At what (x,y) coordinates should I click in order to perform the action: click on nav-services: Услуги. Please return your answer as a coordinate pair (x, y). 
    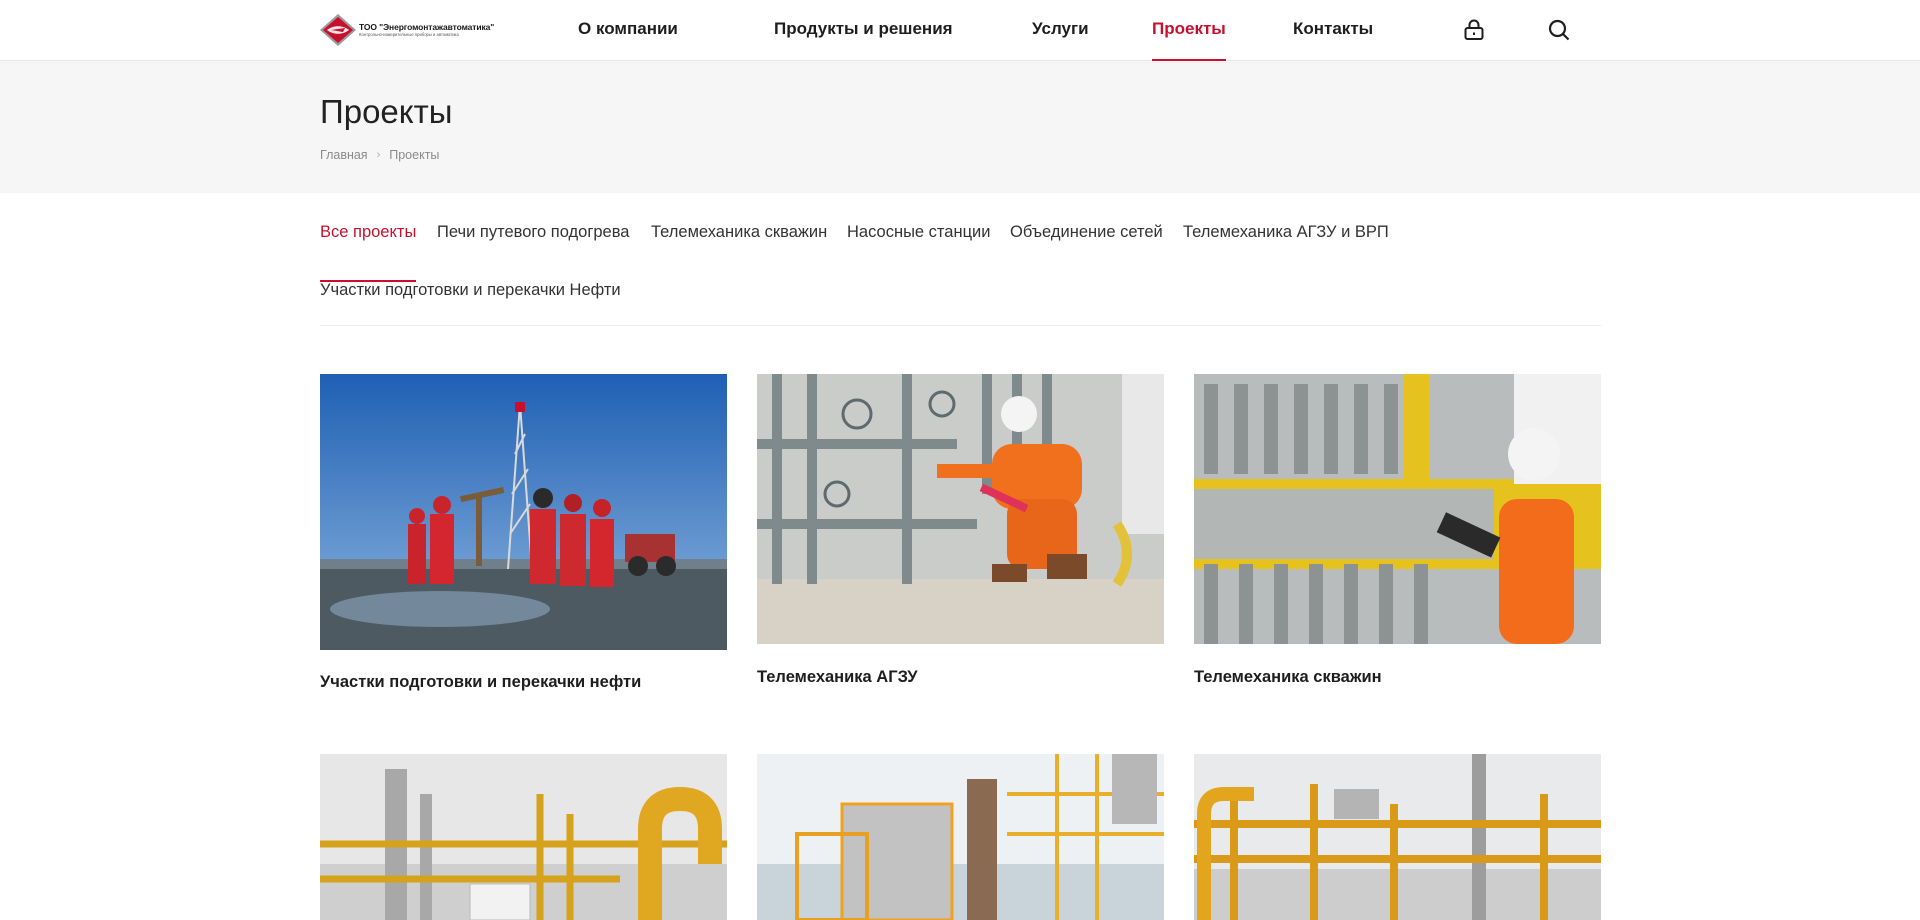
    Looking at the image, I should click on (1060, 40).